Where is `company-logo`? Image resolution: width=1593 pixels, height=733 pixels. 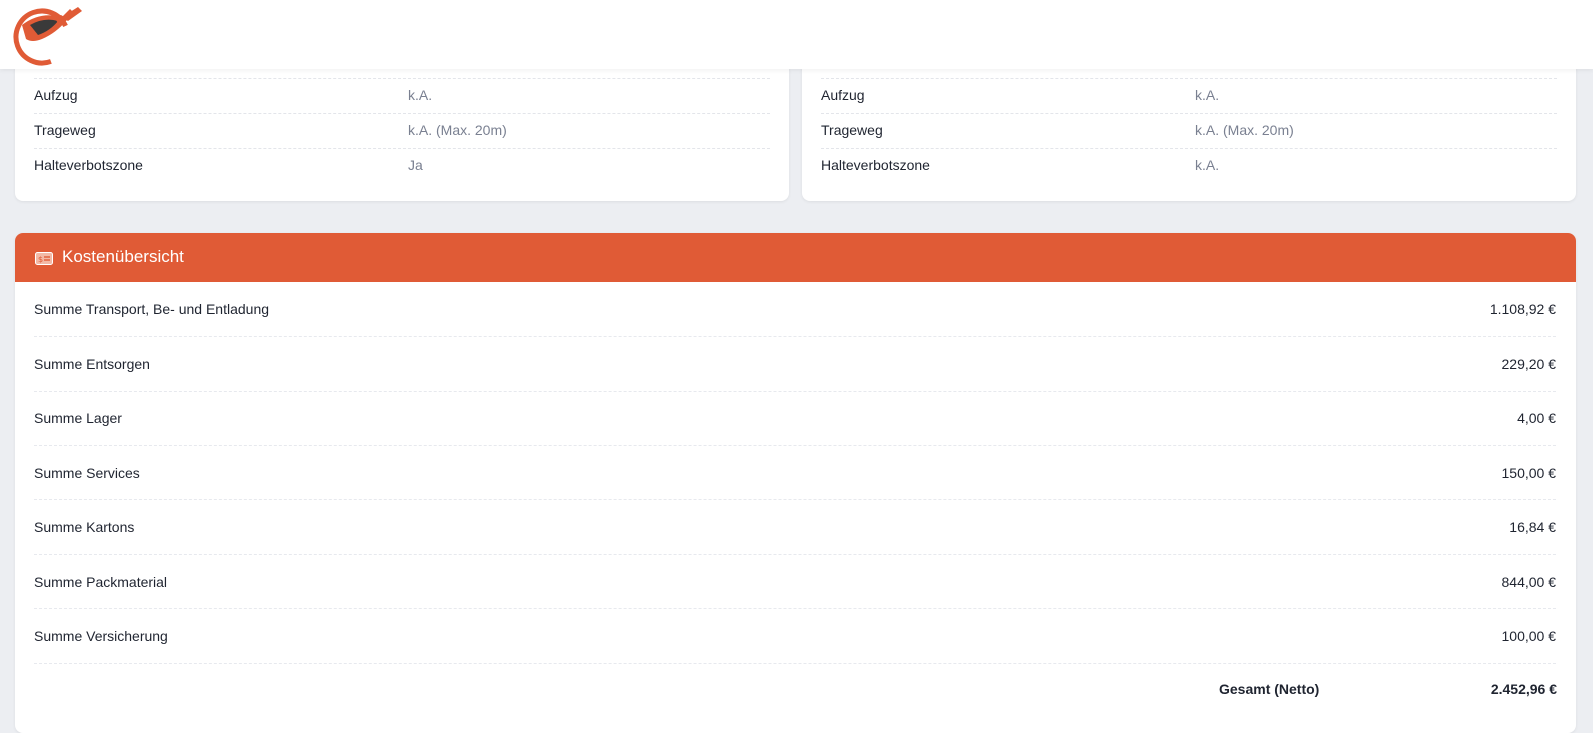
company-logo is located at coordinates (52, 35).